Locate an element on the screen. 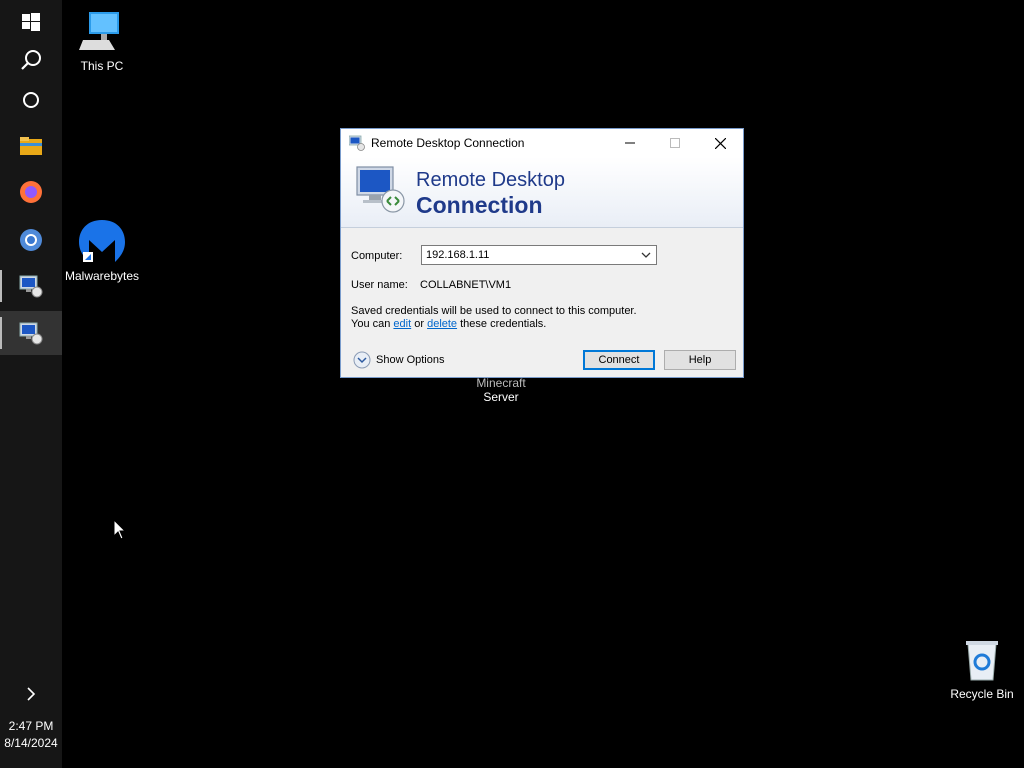 This screenshot has width=1024, height=768. desktop-icon-malwarebytes: Malwarebytes is located at coordinates (102, 250).